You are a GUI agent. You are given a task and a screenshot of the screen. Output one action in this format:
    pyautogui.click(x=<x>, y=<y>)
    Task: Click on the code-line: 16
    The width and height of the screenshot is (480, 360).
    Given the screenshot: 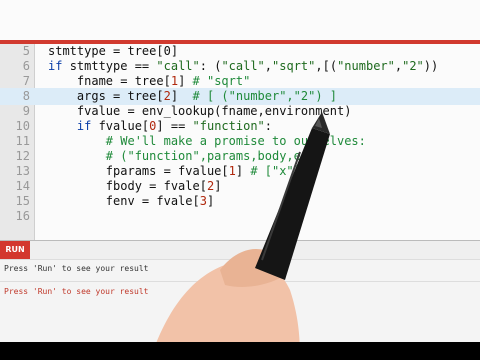 What is the action you would take?
    pyautogui.click(x=240, y=216)
    